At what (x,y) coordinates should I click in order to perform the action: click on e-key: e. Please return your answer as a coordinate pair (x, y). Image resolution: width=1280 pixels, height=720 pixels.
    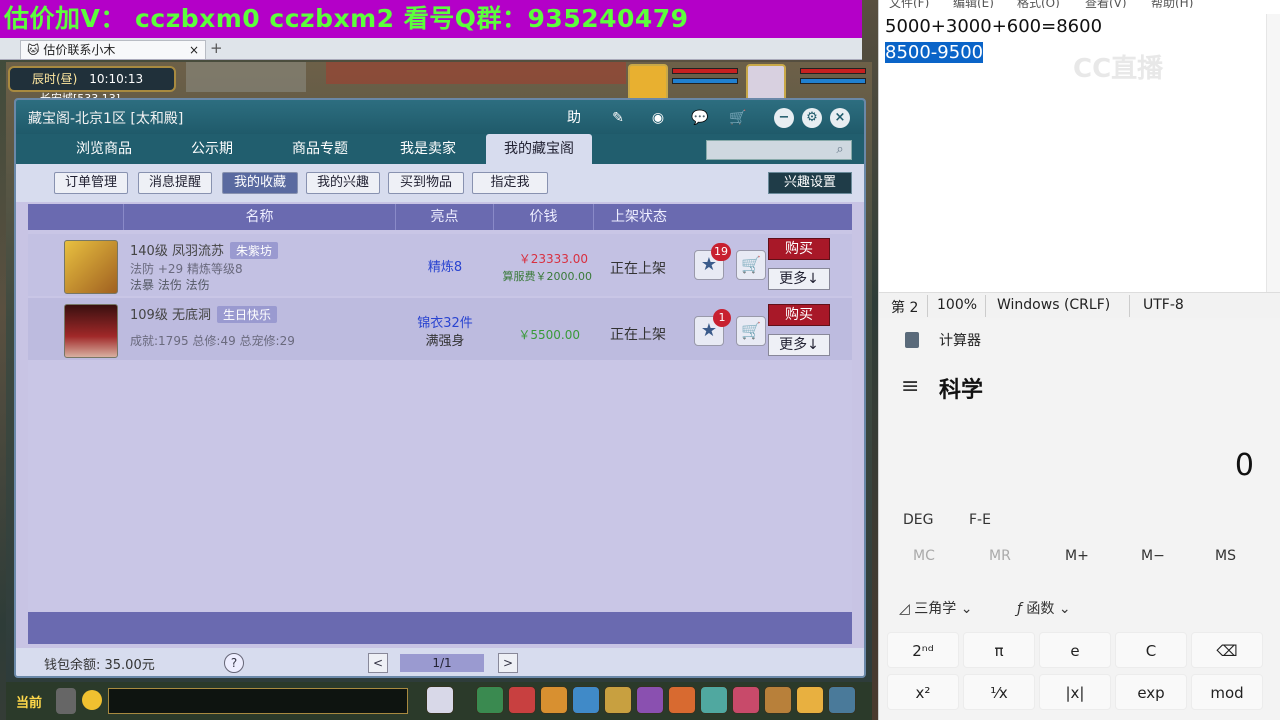
    Looking at the image, I should click on (1075, 650).